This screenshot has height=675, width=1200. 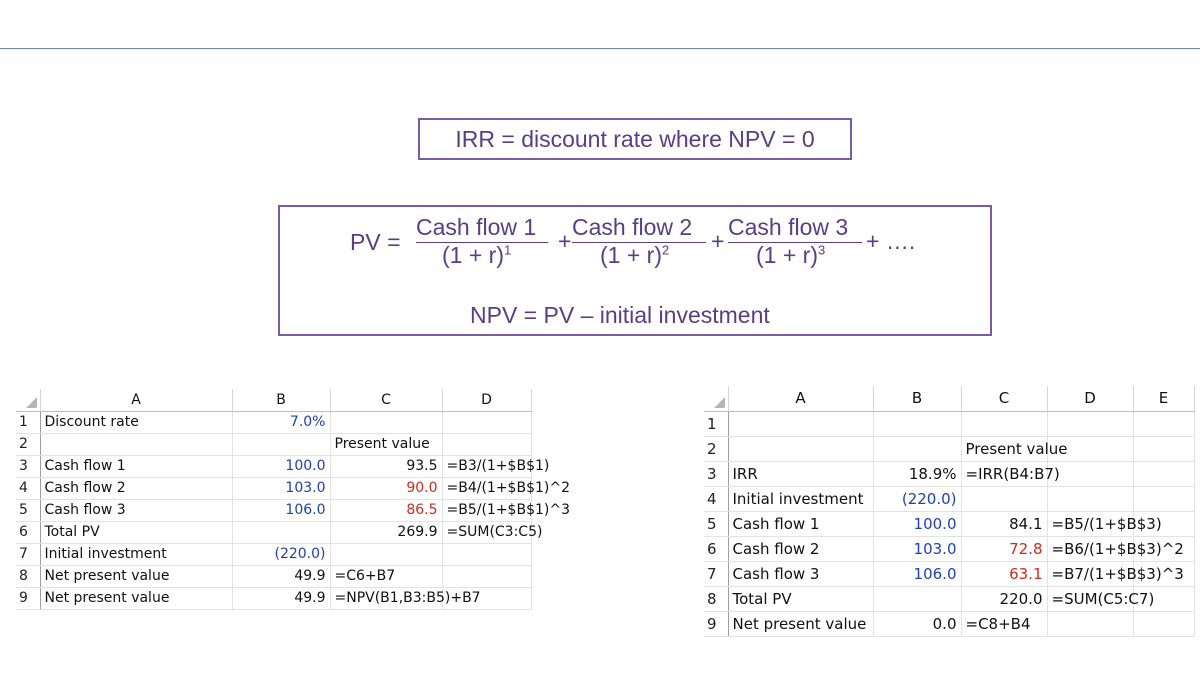 I want to click on cell-d8, so click(x=487, y=576).